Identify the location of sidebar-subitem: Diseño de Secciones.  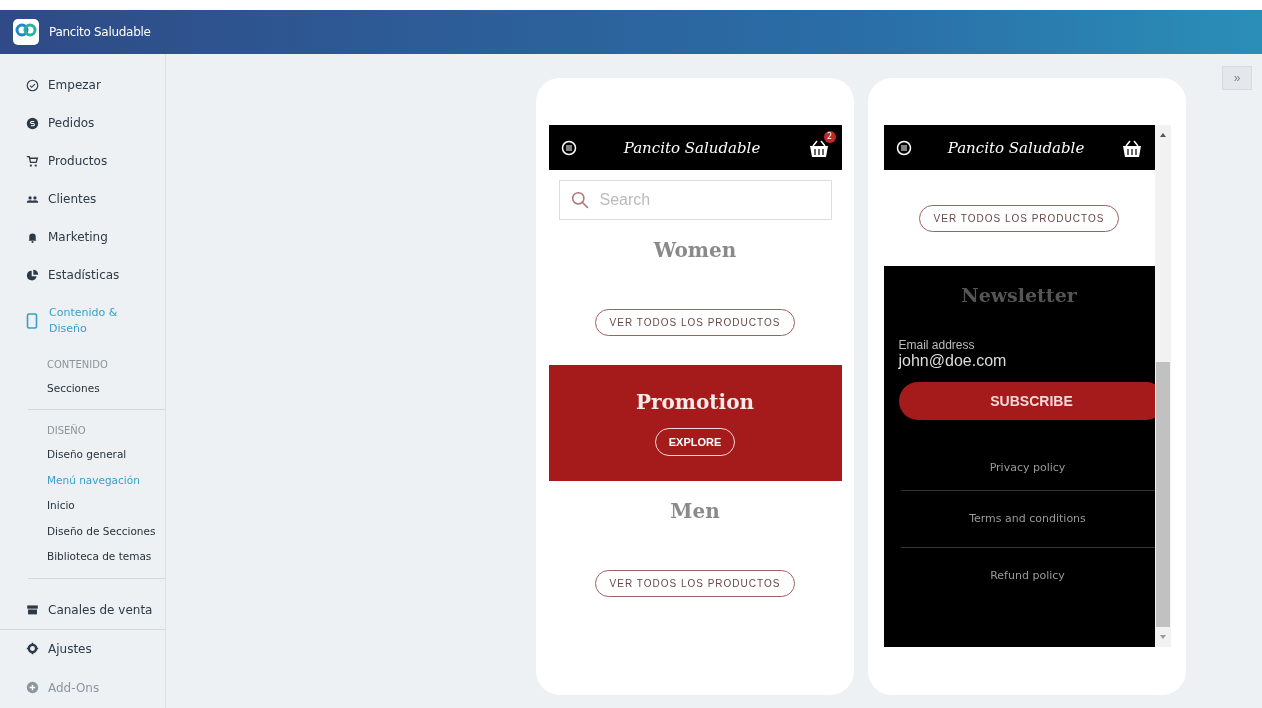
(106, 531).